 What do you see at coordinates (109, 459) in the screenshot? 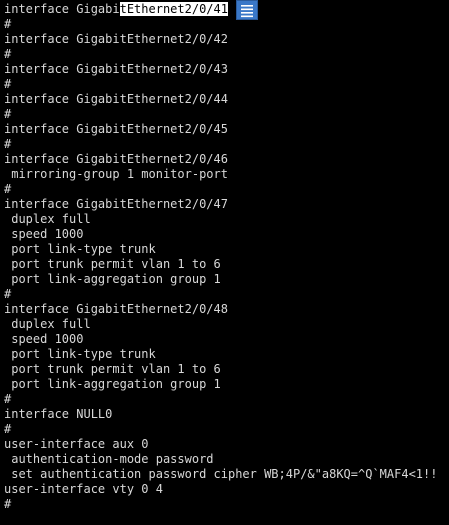
I see `config-line: authentication-mode password` at bounding box center [109, 459].